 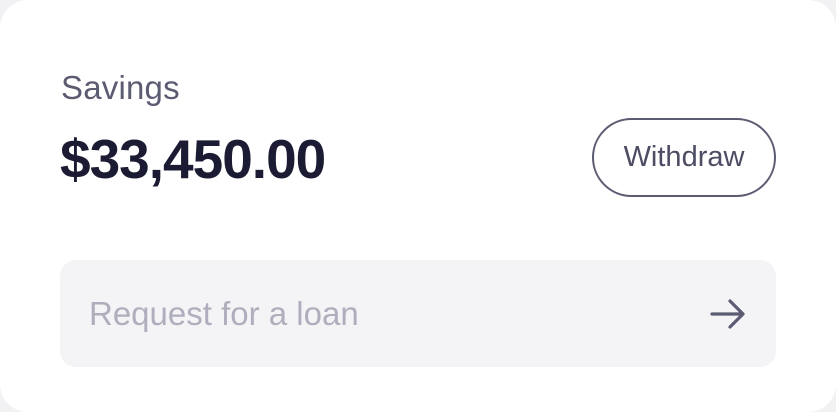 What do you see at coordinates (684, 157) in the screenshot?
I see `withdraw-button: Withdraw` at bounding box center [684, 157].